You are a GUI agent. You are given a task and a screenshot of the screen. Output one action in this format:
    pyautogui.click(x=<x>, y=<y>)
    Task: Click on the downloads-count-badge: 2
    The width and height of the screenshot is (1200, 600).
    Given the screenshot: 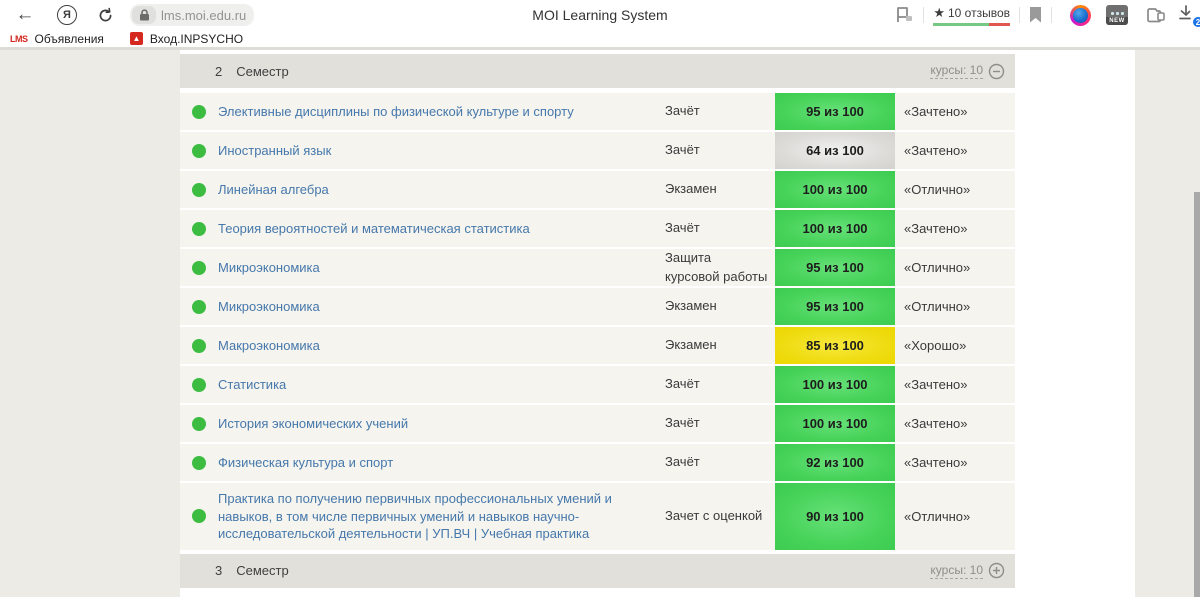 What is the action you would take?
    pyautogui.click(x=1196, y=22)
    